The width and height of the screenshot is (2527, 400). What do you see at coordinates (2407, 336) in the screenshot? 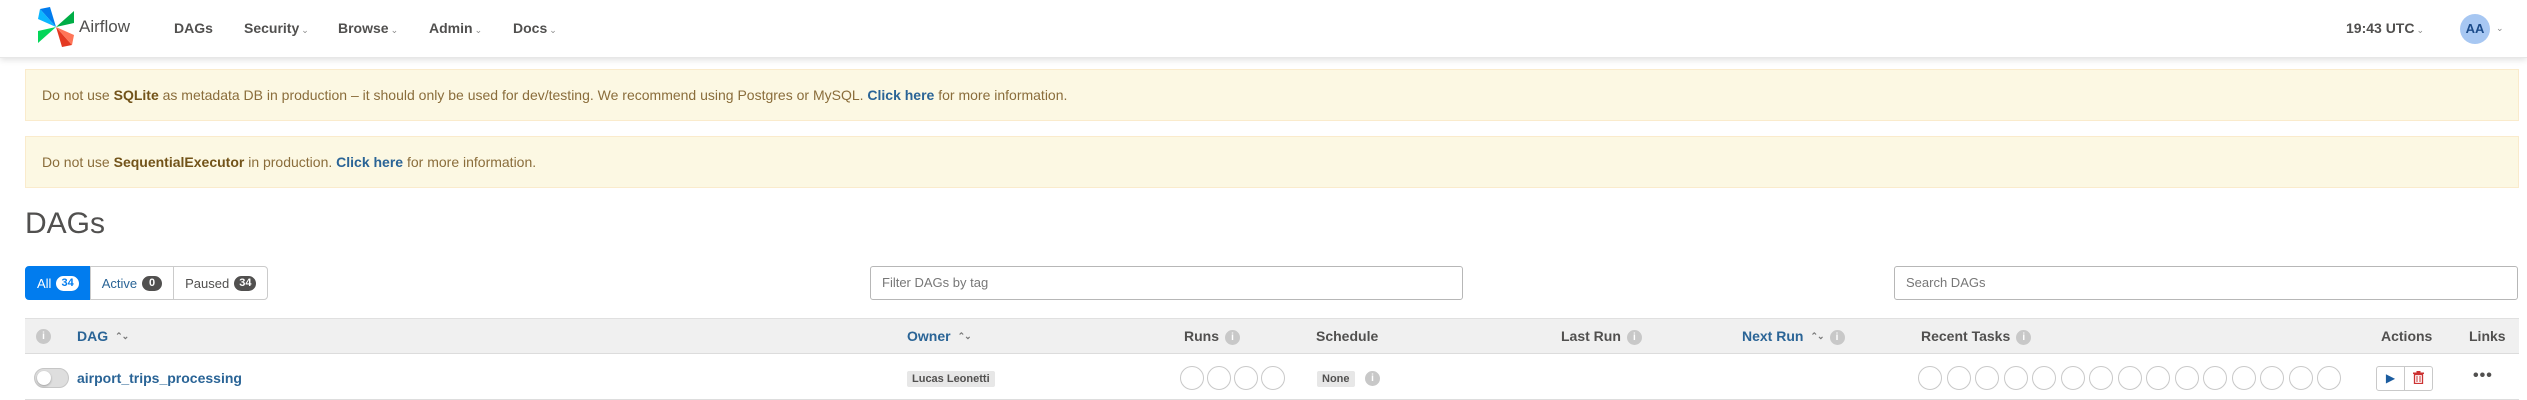
I see `header-actions: Actions` at bounding box center [2407, 336].